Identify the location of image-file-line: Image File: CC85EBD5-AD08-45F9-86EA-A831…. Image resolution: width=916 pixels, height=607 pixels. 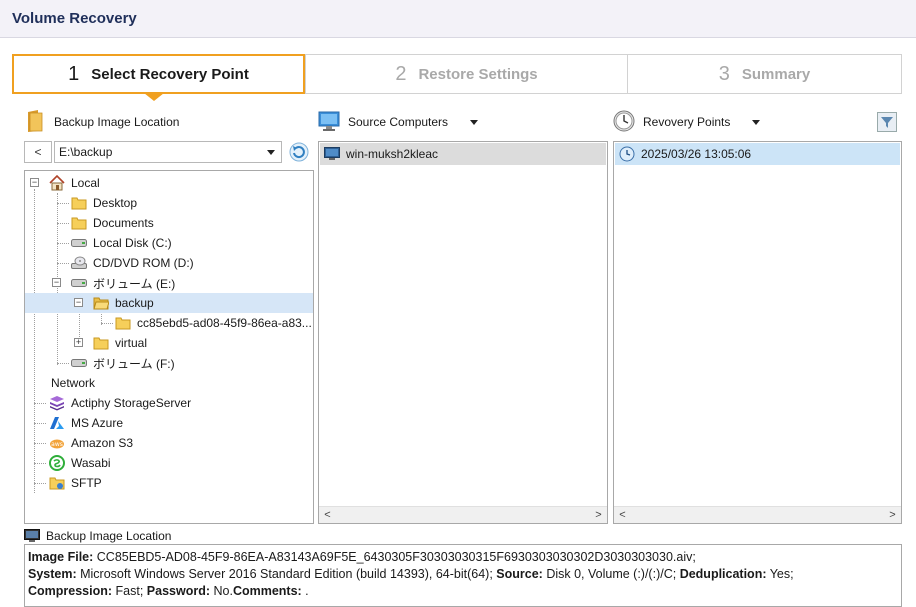
(463, 557).